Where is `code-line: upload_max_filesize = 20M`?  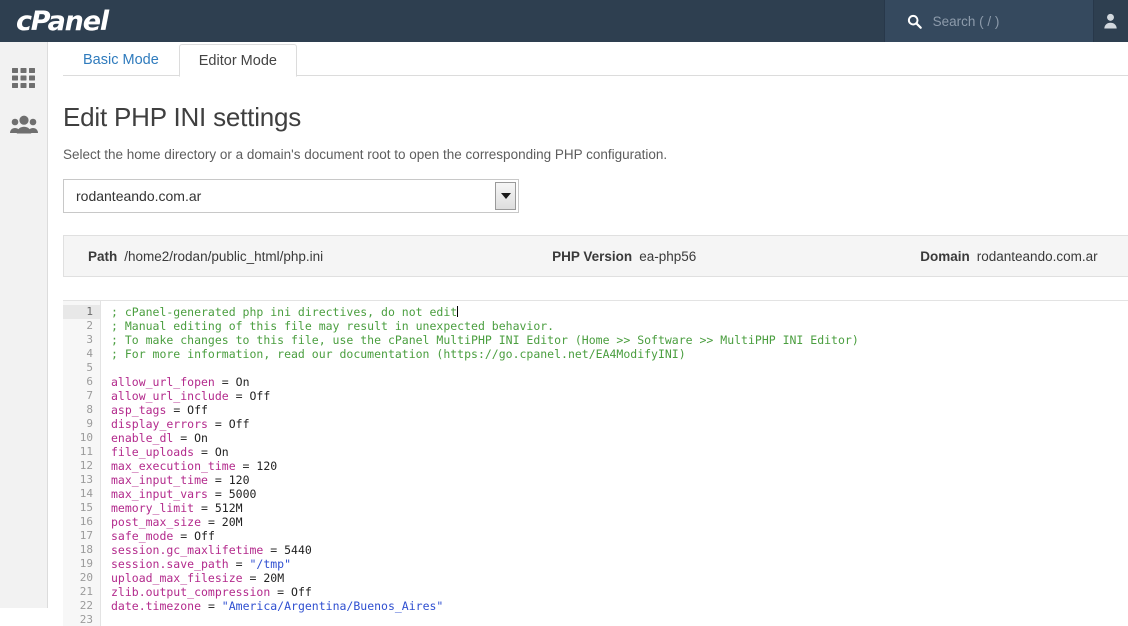
code-line: upload_max_filesize = 20M is located at coordinates (198, 578).